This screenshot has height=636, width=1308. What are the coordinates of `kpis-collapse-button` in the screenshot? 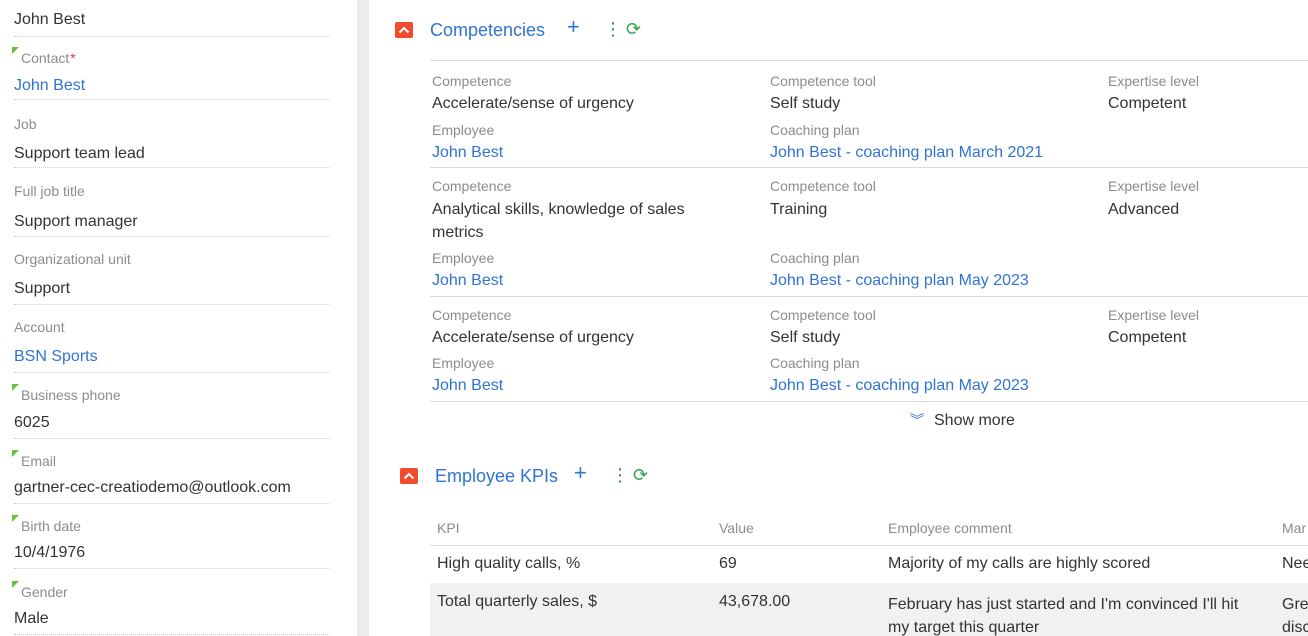 It's located at (409, 476).